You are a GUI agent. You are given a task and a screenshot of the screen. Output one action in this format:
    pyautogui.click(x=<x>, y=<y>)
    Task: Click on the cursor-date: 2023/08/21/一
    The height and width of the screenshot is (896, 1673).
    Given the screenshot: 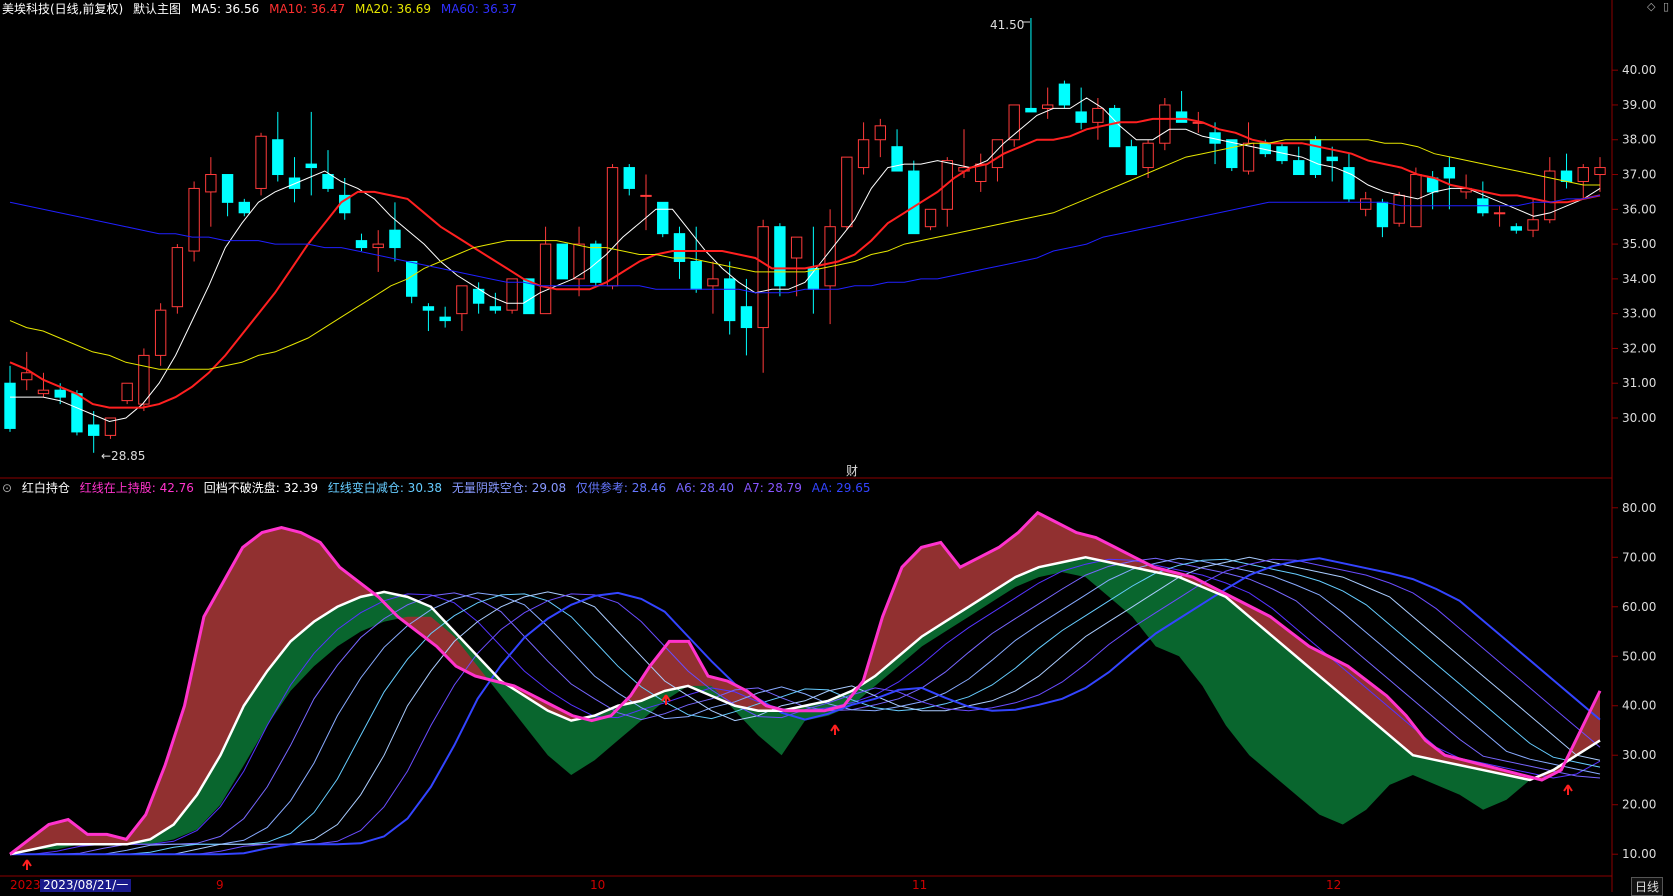 What is the action you would take?
    pyautogui.click(x=86, y=885)
    